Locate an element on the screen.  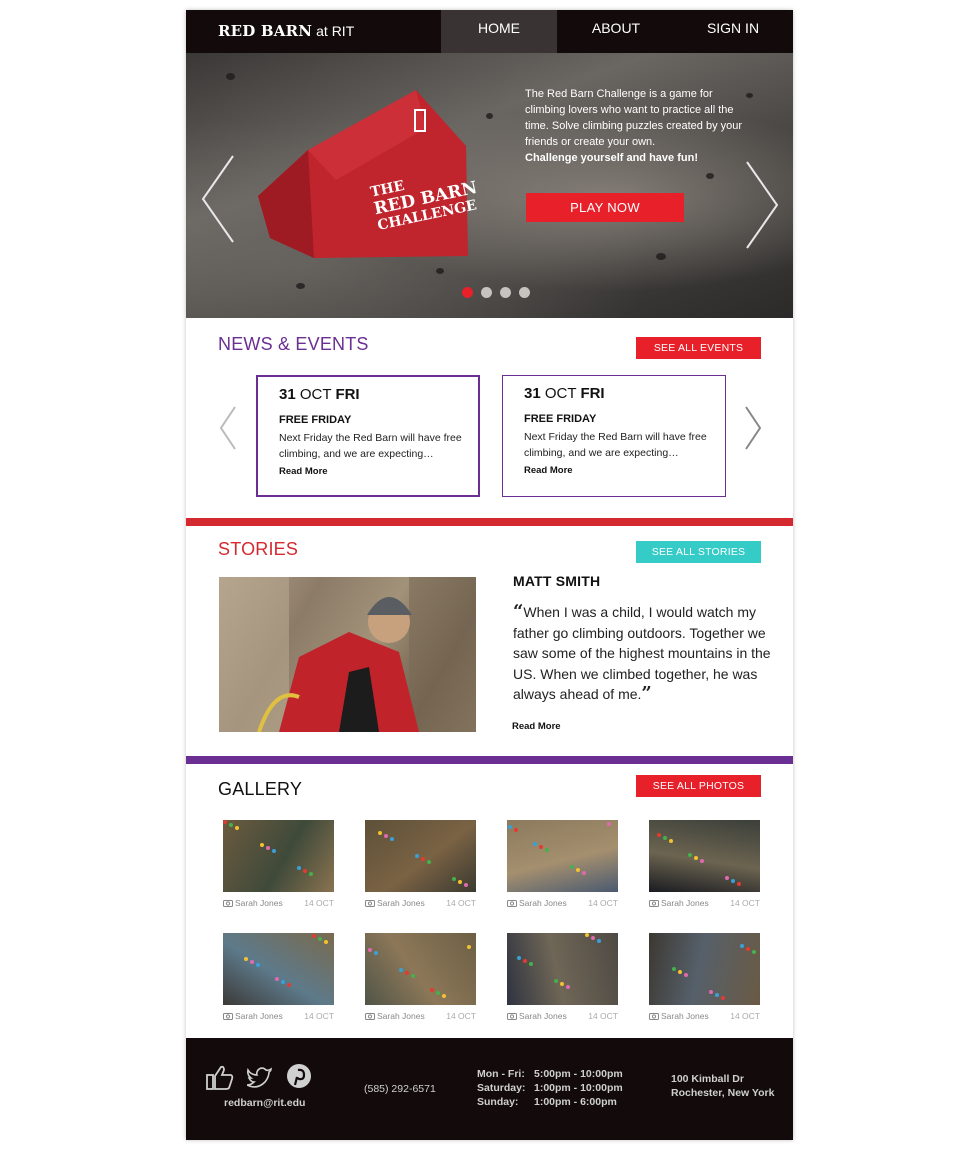
like-icon is located at coordinates (220, 1078).